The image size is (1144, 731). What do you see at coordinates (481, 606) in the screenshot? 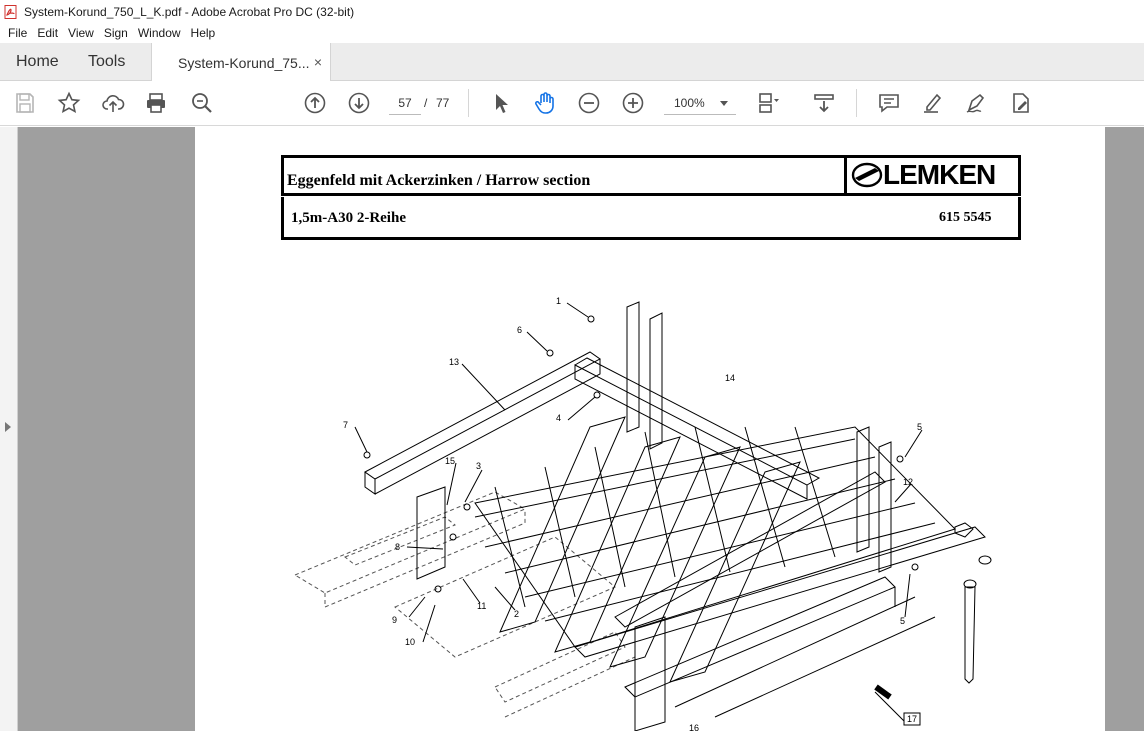
I see `callout-11: 11` at bounding box center [481, 606].